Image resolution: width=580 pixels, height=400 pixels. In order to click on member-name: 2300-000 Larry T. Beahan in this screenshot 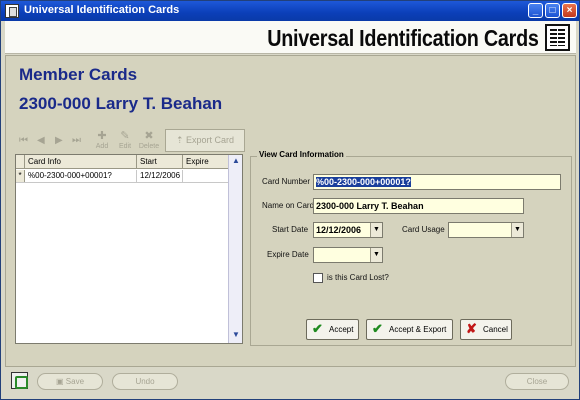, I will do `click(121, 103)`.